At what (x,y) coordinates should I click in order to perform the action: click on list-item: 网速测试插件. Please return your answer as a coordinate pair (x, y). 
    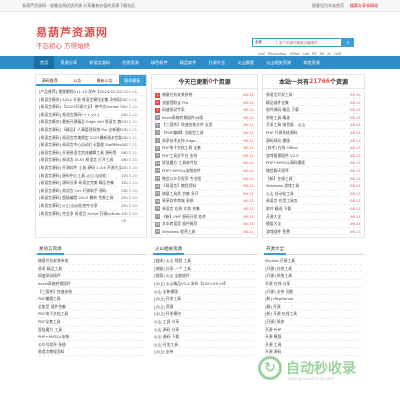
    Looking at the image, I should click on (91, 276).